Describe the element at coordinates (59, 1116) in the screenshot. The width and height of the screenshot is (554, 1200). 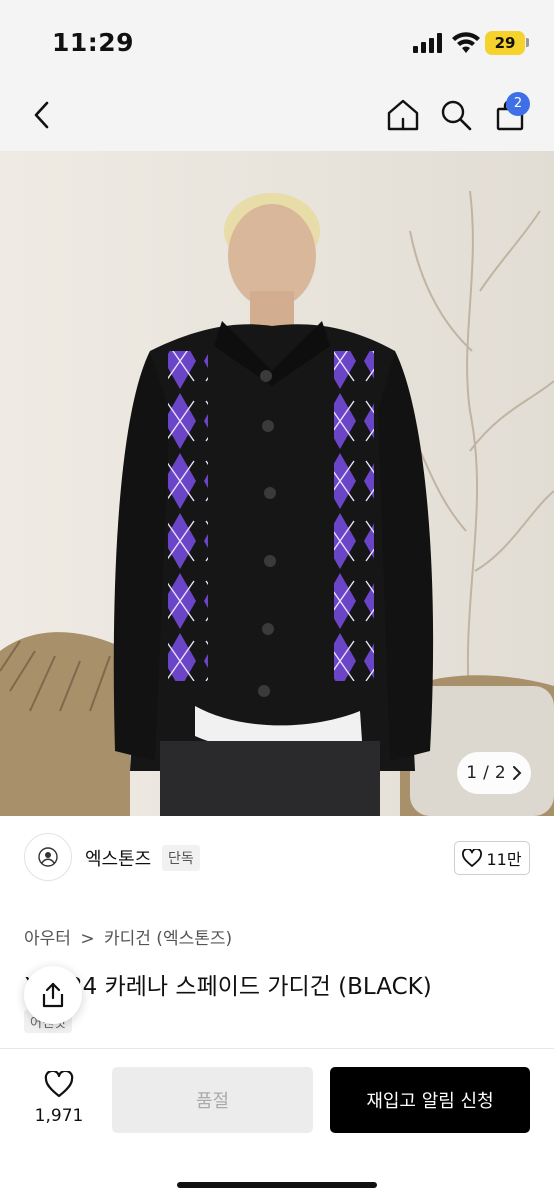
I see `wishlist-count: 1,971` at that location.